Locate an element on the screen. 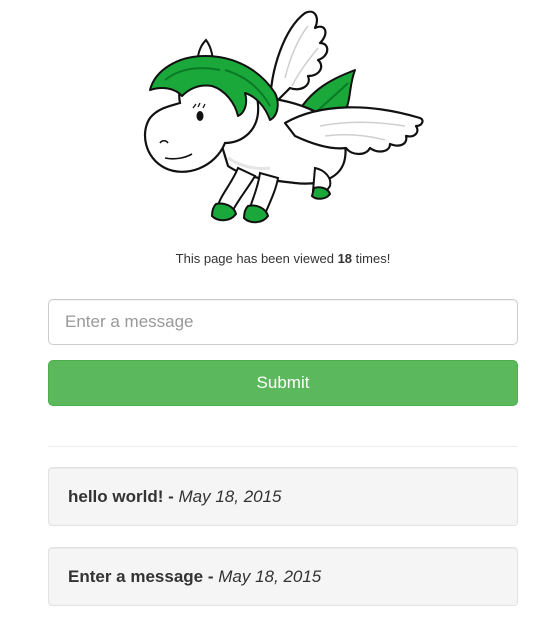 Image resolution: width=560 pixels, height=637 pixels. view-count: 18 is located at coordinates (345, 258).